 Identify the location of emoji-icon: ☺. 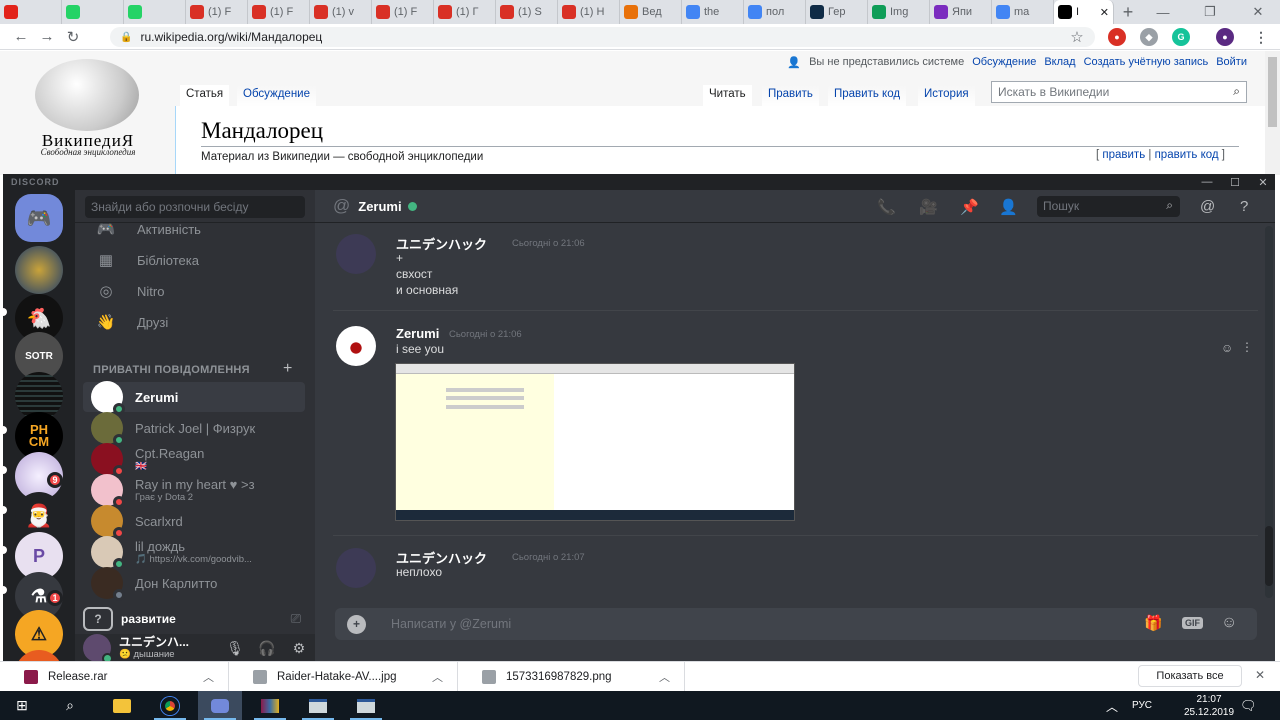
(1229, 623).